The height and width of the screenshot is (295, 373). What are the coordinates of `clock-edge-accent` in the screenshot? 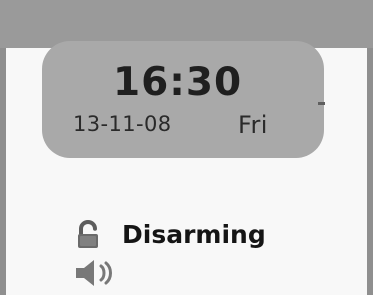 It's located at (321, 103).